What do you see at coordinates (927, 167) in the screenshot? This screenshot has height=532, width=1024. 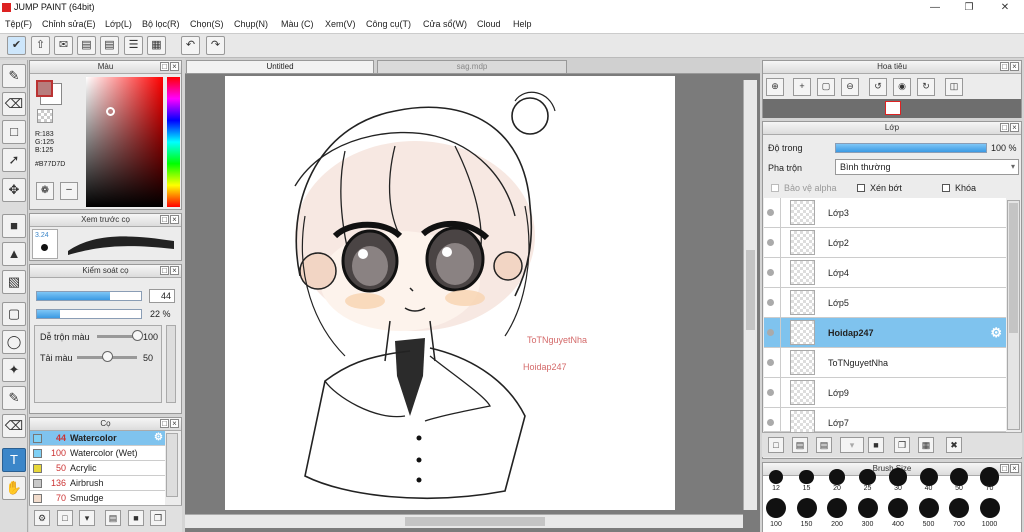 I see `blend-mode-select: Bình thường ▾` at bounding box center [927, 167].